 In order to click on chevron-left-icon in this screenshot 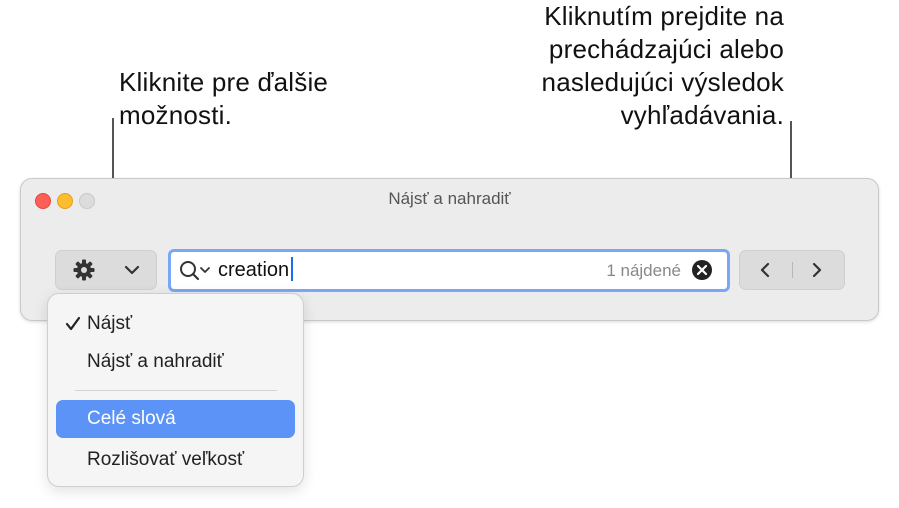, I will do `click(765, 270)`.